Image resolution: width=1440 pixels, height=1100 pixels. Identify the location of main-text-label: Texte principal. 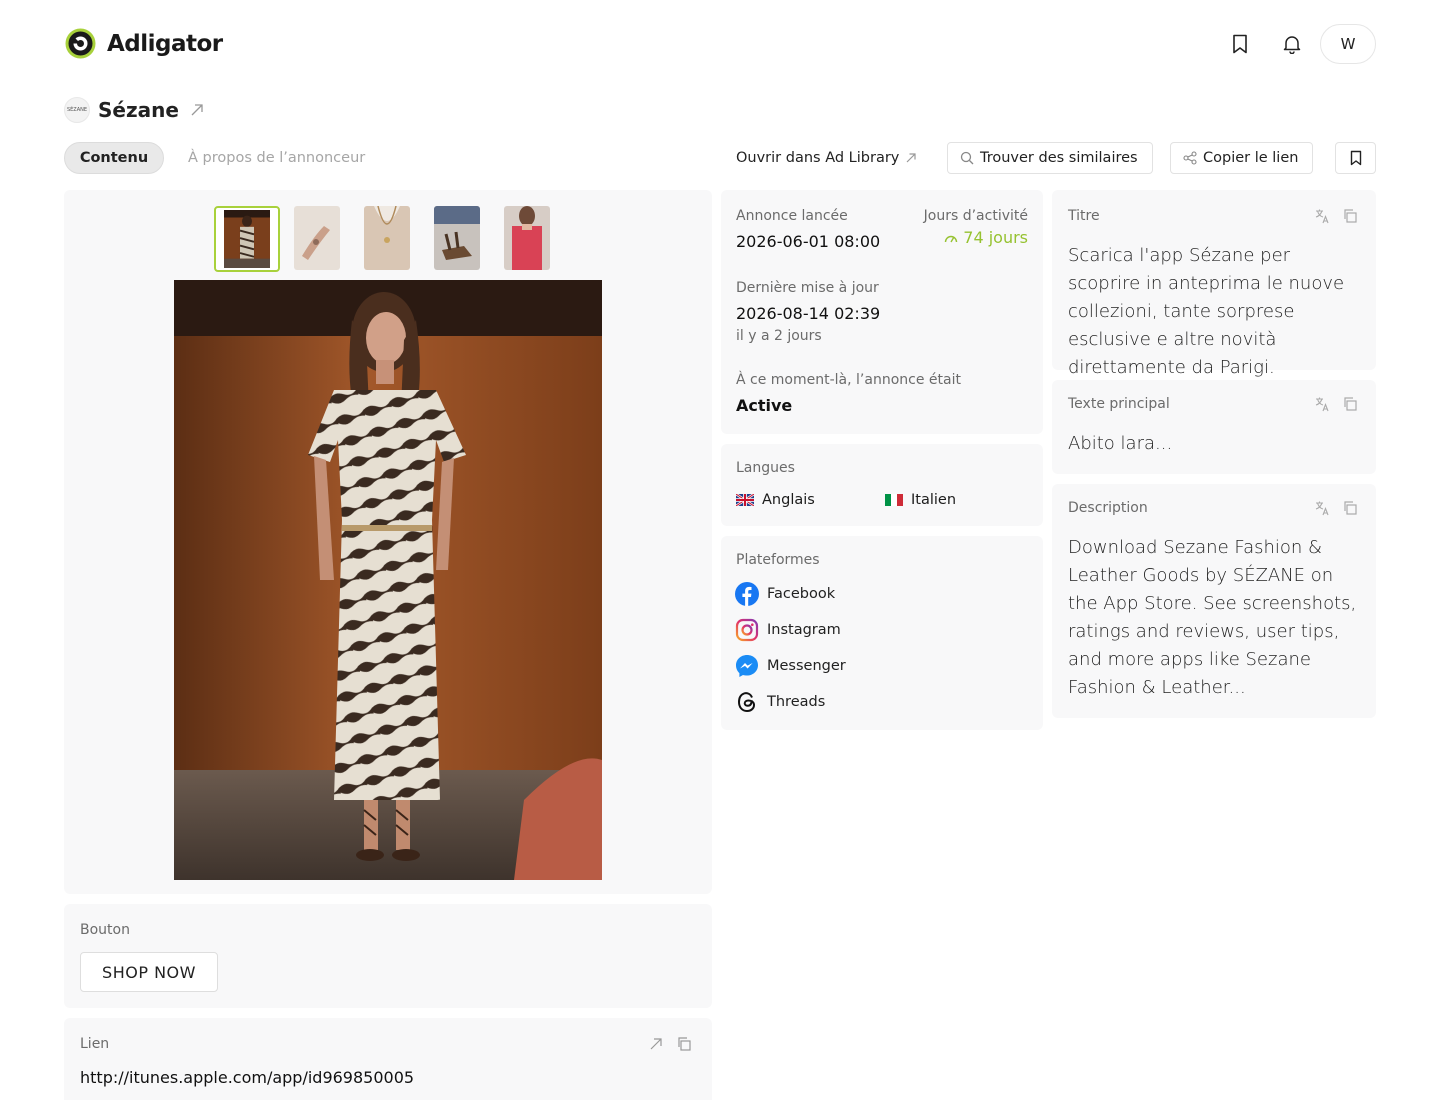
(1119, 404).